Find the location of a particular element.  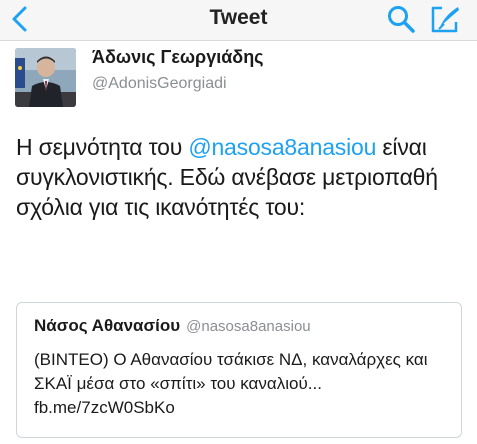

quoted-tweet-header: Νάσος Αθανασίου @nasosa8anasiou is located at coordinates (172, 326).